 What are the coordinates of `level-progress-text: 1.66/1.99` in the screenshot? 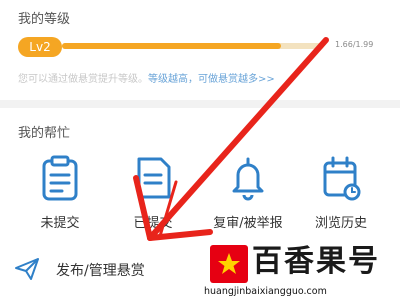 It's located at (354, 44).